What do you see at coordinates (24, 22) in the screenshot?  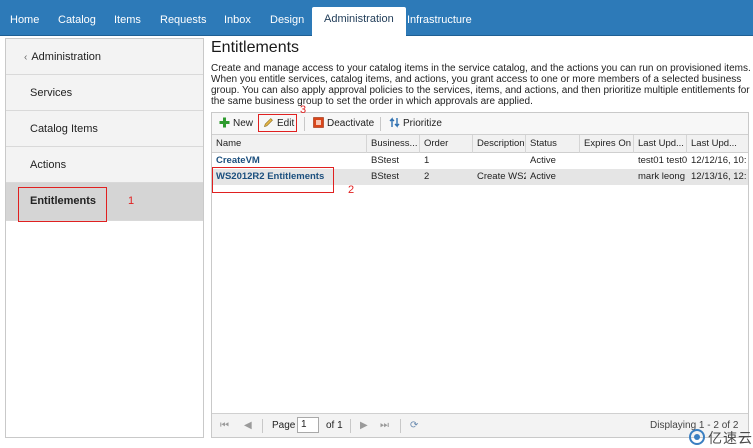 I see `tab-home: Home` at bounding box center [24, 22].